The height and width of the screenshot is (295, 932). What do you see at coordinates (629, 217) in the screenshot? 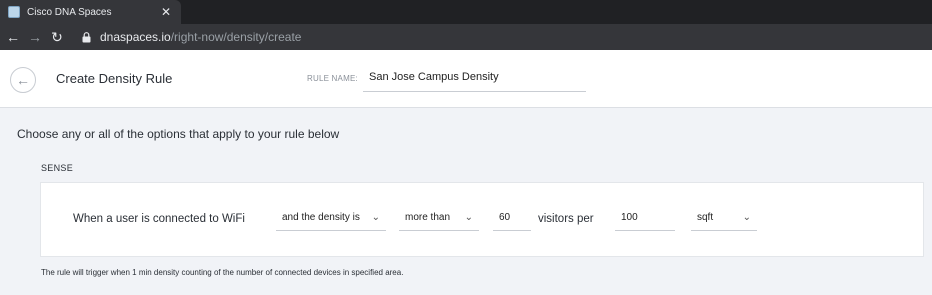
I see `area-value: 100` at bounding box center [629, 217].